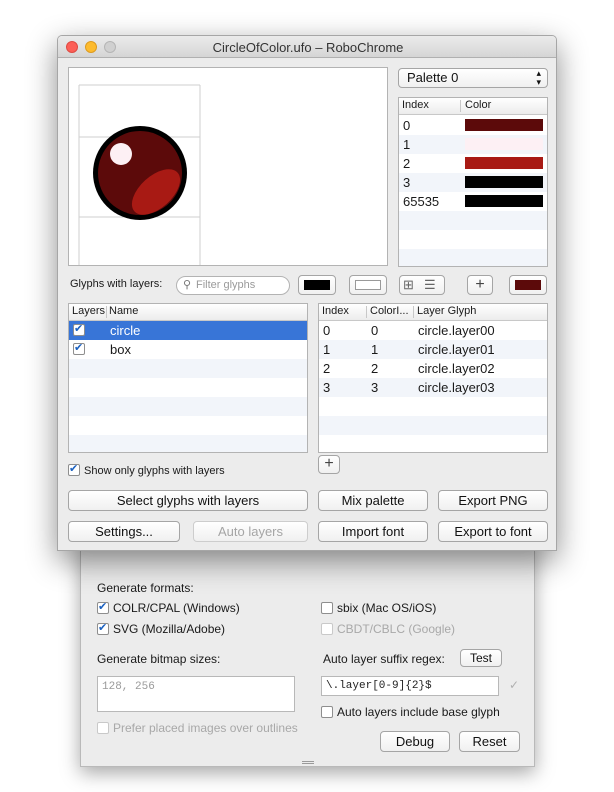 The width and height of the screenshot is (614, 792). Describe the element at coordinates (373, 500) in the screenshot. I see `mix-palette-button: Mix palette` at that location.